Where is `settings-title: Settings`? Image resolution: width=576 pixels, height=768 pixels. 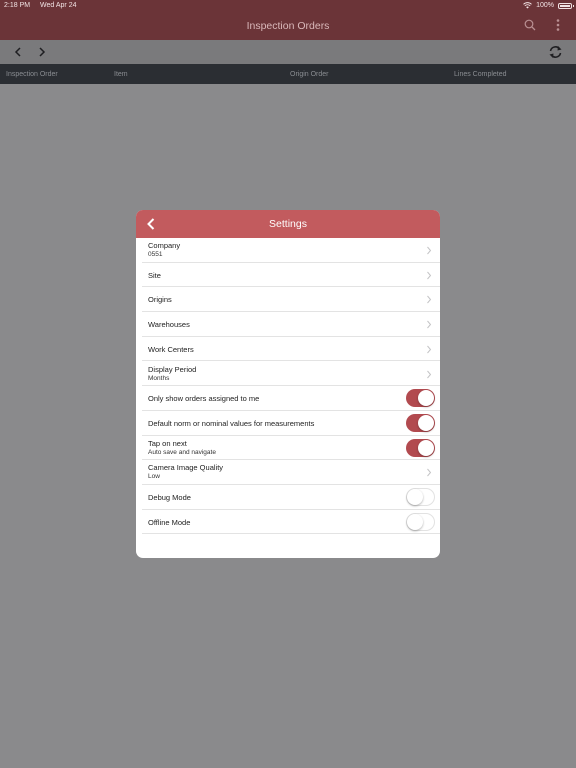
settings-title: Settings is located at coordinates (288, 224).